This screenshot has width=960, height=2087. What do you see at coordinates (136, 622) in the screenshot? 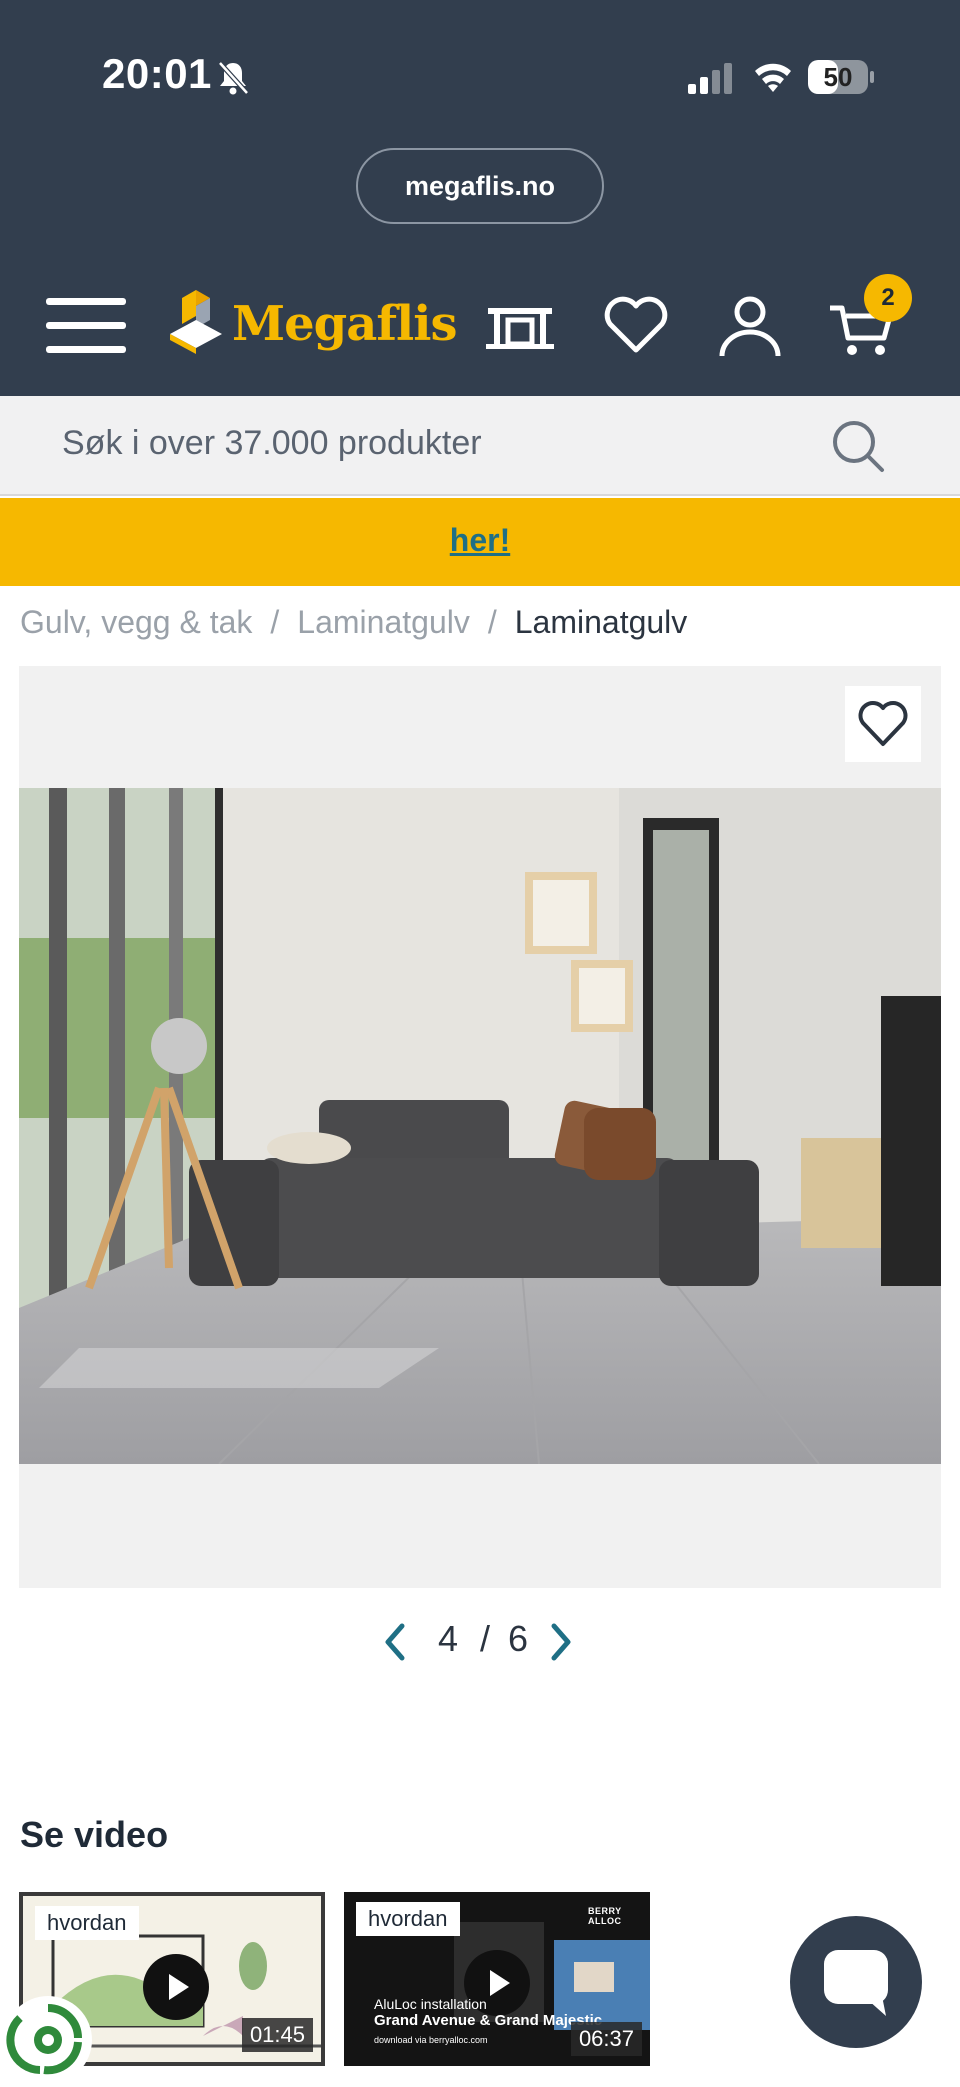
I see `breadcrumb-item: Gulv, vegg & tak` at bounding box center [136, 622].